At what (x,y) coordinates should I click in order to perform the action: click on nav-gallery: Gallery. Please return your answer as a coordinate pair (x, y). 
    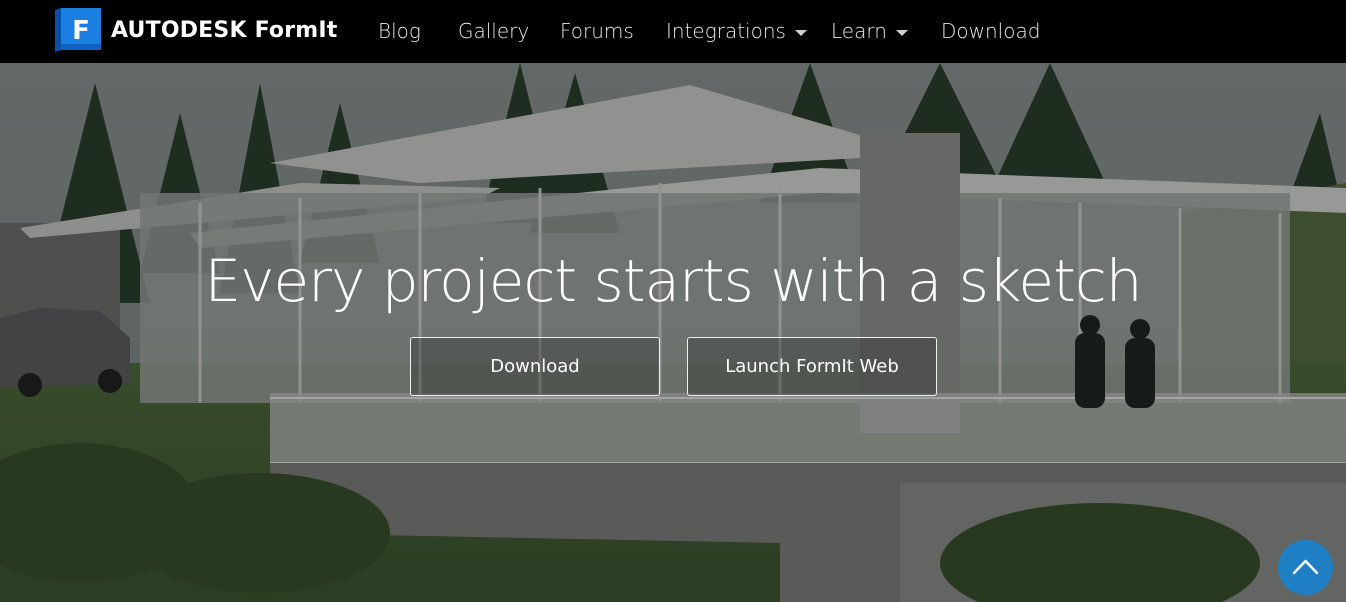
    Looking at the image, I should click on (493, 31).